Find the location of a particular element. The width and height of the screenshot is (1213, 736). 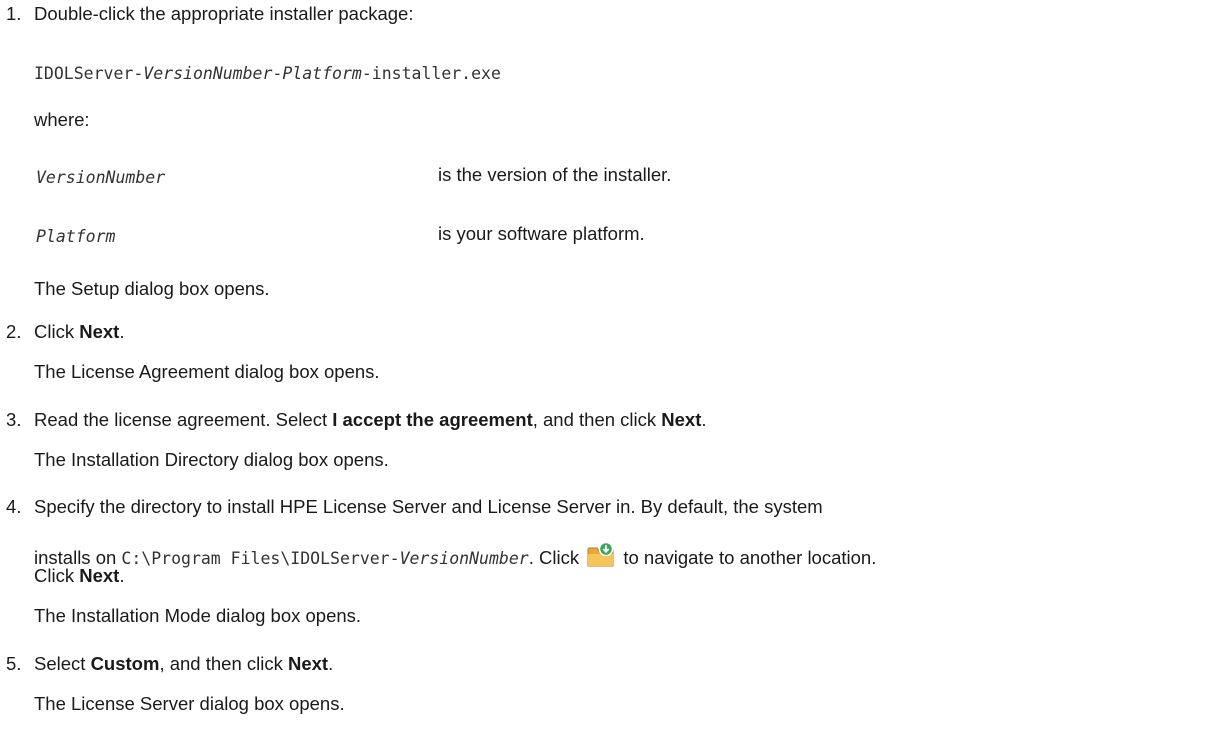

step-5-instruction: Select Custom, and then click Next. is located at coordinates (184, 663).